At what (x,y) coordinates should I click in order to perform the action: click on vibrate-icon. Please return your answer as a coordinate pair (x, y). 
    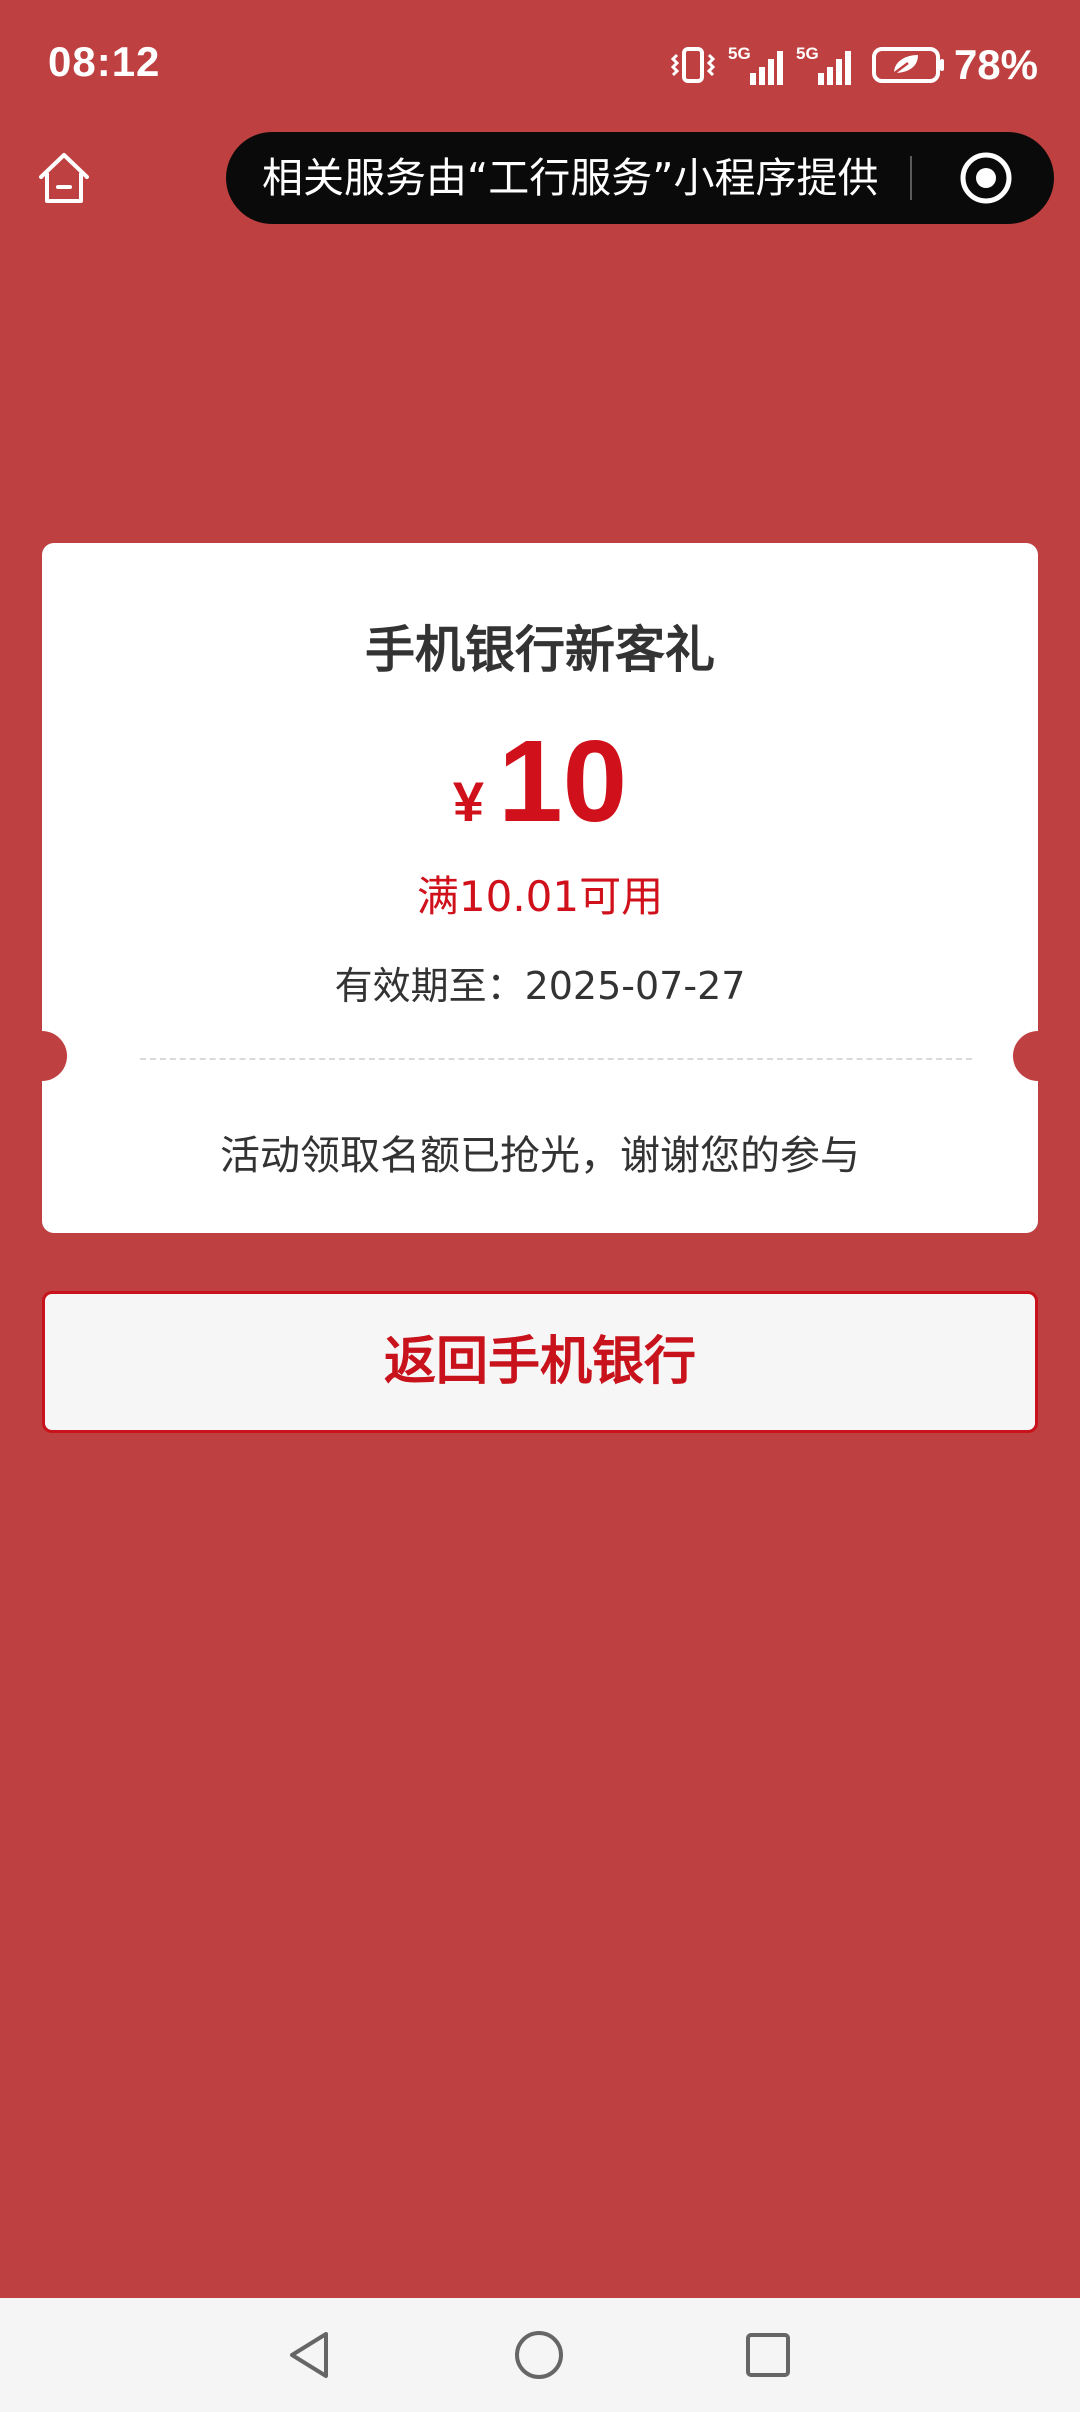
    Looking at the image, I should click on (693, 65).